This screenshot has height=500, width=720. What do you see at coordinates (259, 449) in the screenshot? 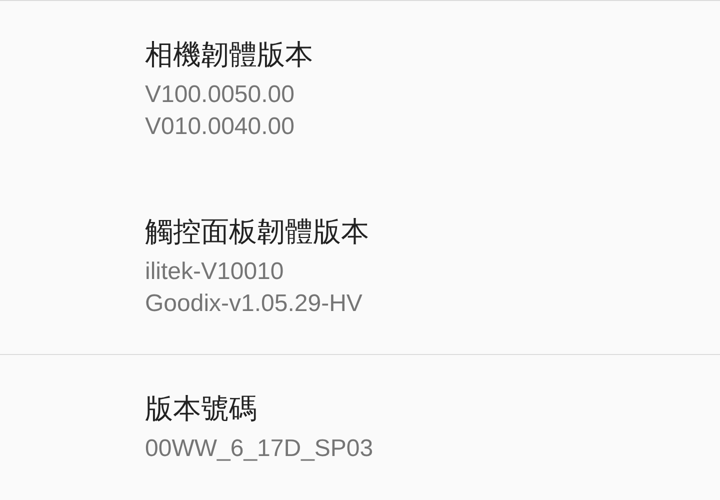
I see `setting-value: 00WW_6_17D_SP03` at bounding box center [259, 449].